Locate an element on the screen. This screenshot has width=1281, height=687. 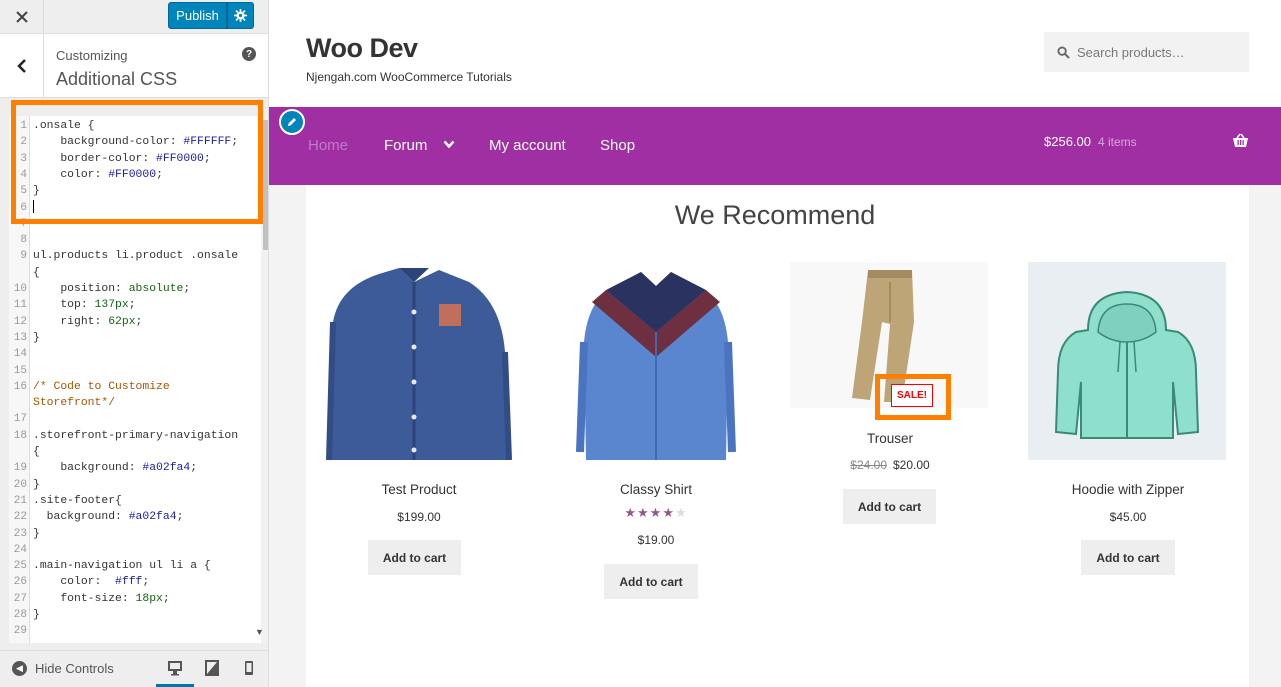
search-icon is located at coordinates (1063, 52).